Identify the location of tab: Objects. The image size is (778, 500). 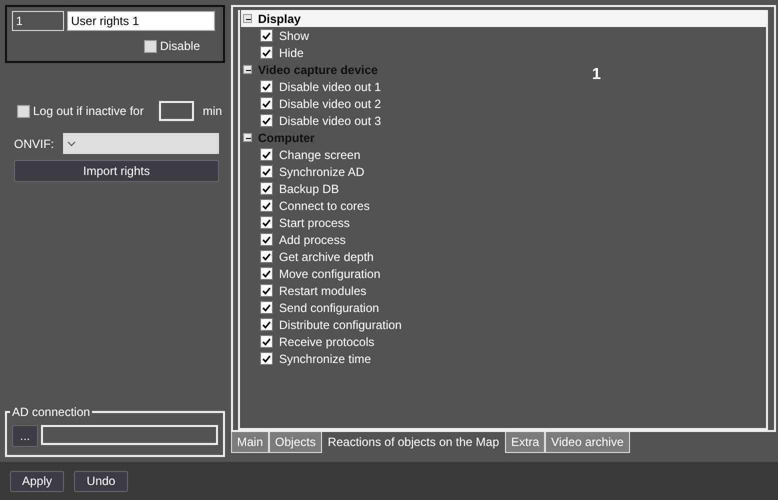
(295, 442).